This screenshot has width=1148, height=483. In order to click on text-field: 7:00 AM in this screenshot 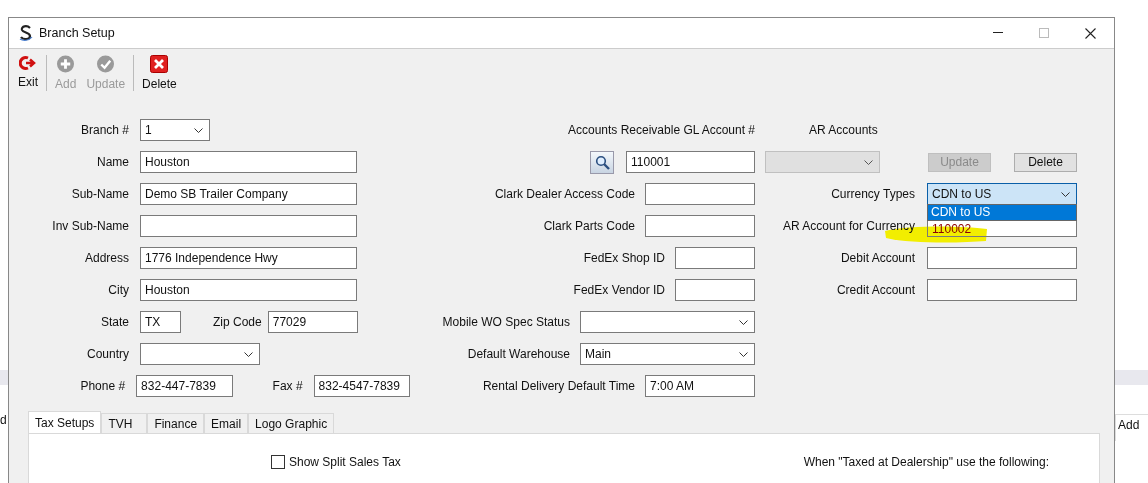, I will do `click(700, 386)`.